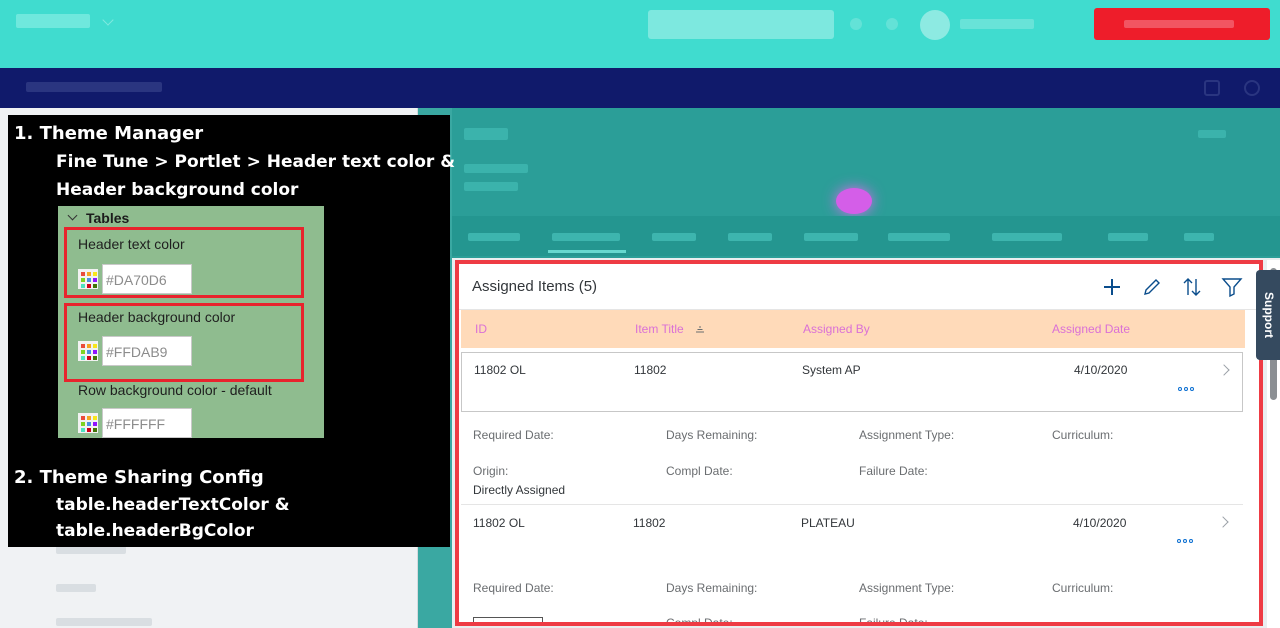  Describe the element at coordinates (935, 25) in the screenshot. I see `avatar` at that location.